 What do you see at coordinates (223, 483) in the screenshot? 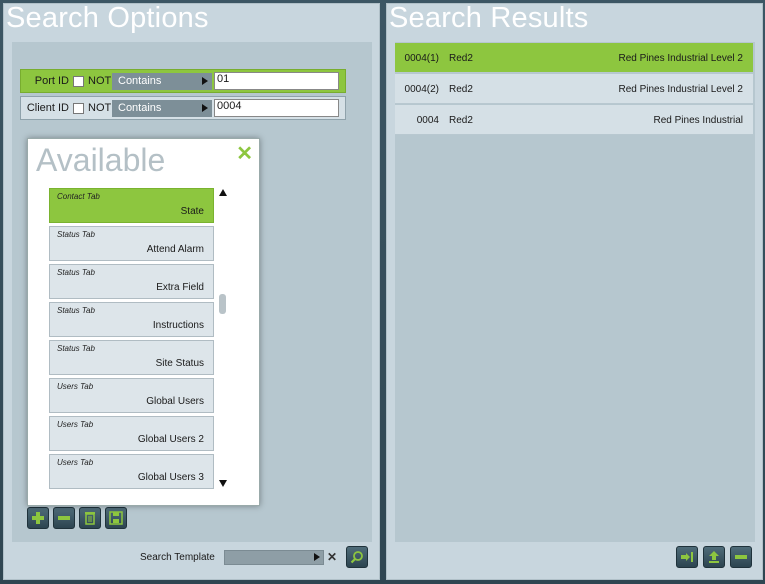
I see `scroll-down-icon` at bounding box center [223, 483].